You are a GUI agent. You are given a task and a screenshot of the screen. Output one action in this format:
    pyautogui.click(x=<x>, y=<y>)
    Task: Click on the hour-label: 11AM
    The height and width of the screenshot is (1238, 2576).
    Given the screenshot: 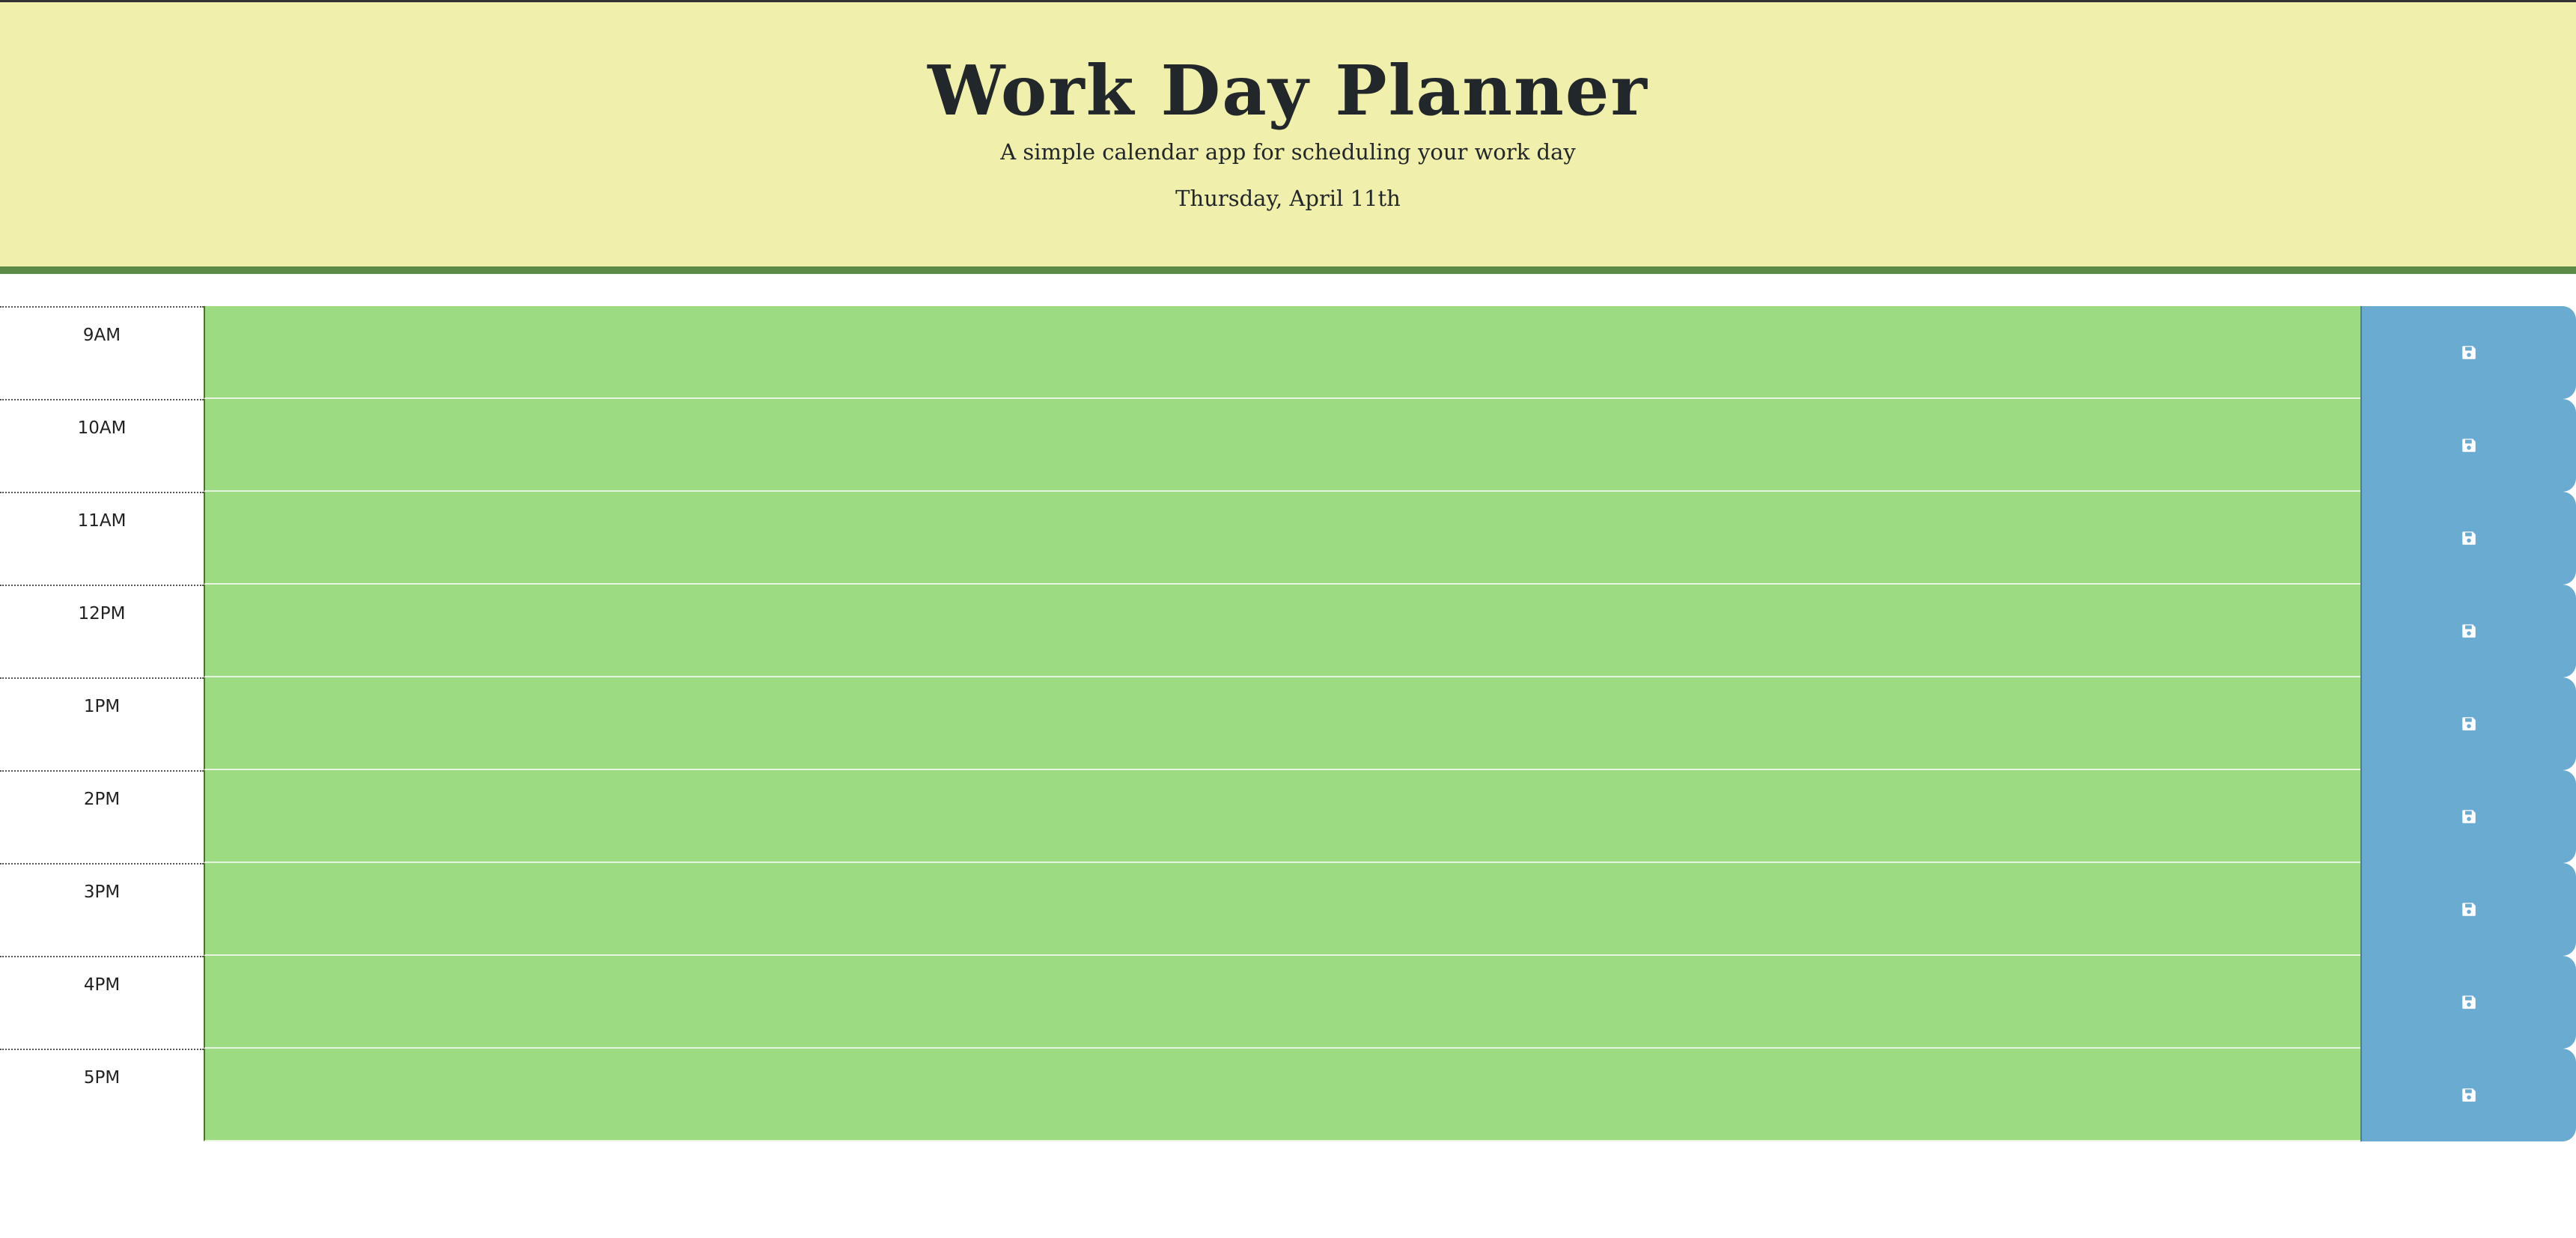 What is the action you would take?
    pyautogui.click(x=102, y=538)
    